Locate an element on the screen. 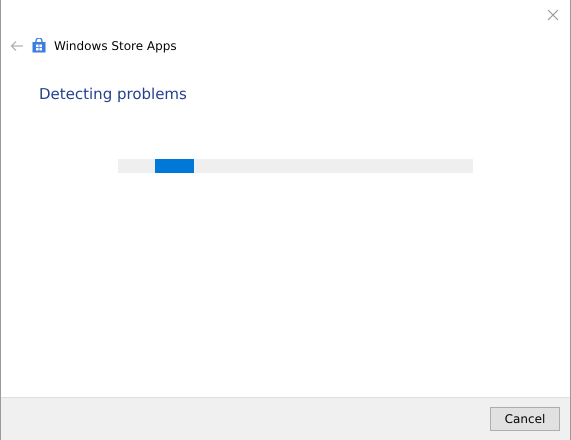 This screenshot has width=571, height=440. store-bag-icon is located at coordinates (39, 45).